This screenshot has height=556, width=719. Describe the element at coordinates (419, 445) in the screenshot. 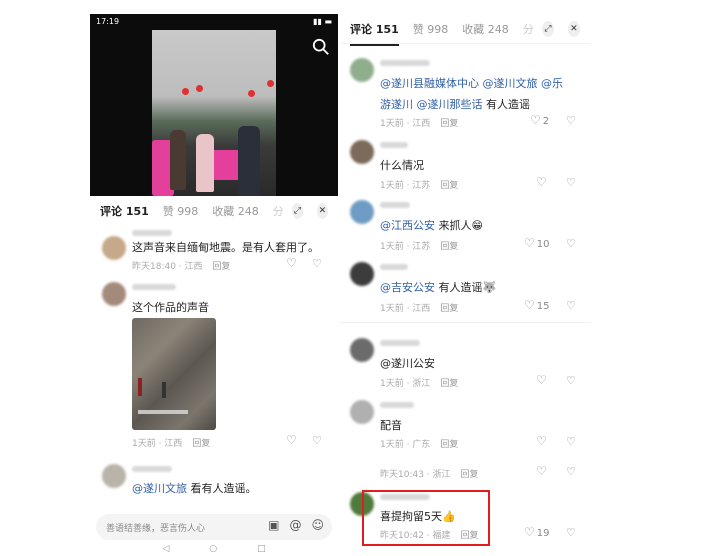

I see `comment-meta: 1天前 · 广东 回复` at that location.